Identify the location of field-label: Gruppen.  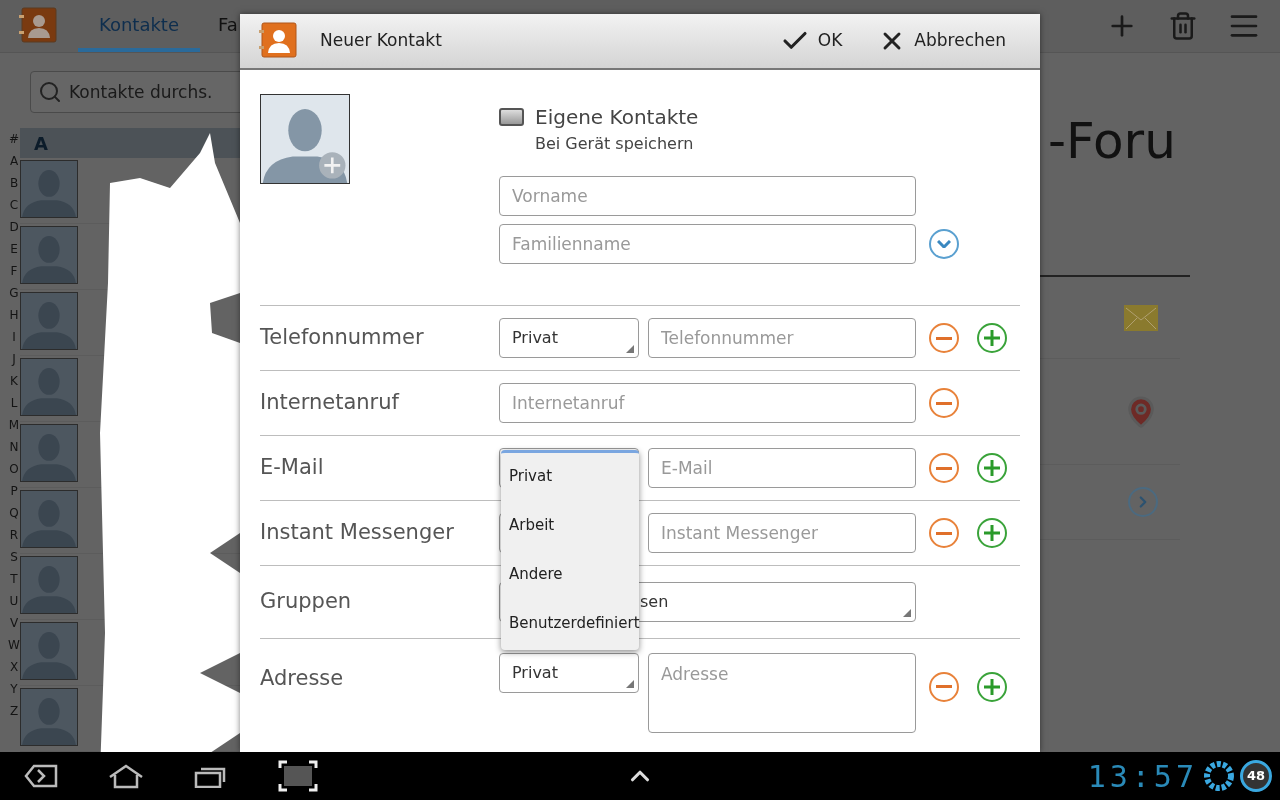
(306, 602).